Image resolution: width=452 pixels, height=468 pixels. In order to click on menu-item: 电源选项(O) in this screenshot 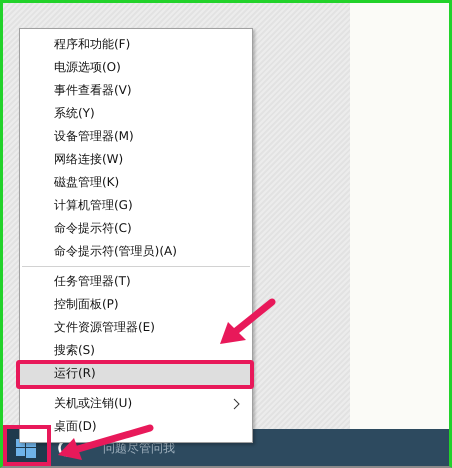, I will do `click(136, 67)`.